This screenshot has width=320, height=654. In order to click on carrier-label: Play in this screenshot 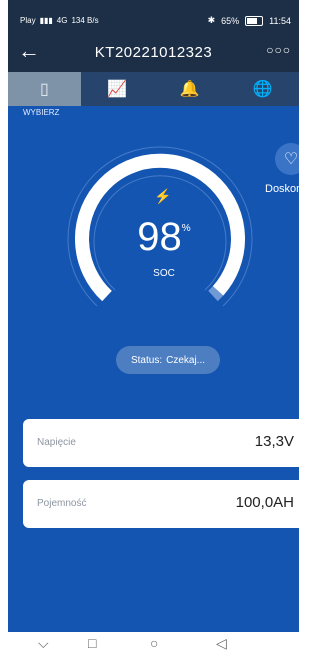, I will do `click(28, 20)`.